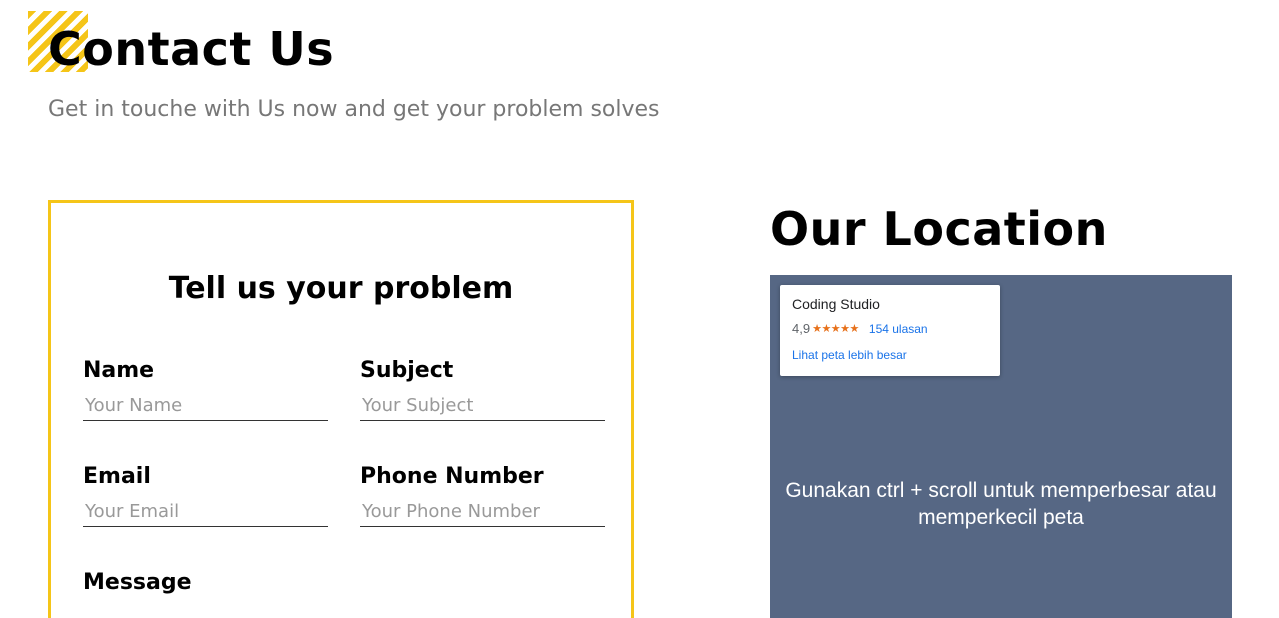 This screenshot has width=1279, height=618. Describe the element at coordinates (482, 513) in the screenshot. I see `phone-input` at that location.